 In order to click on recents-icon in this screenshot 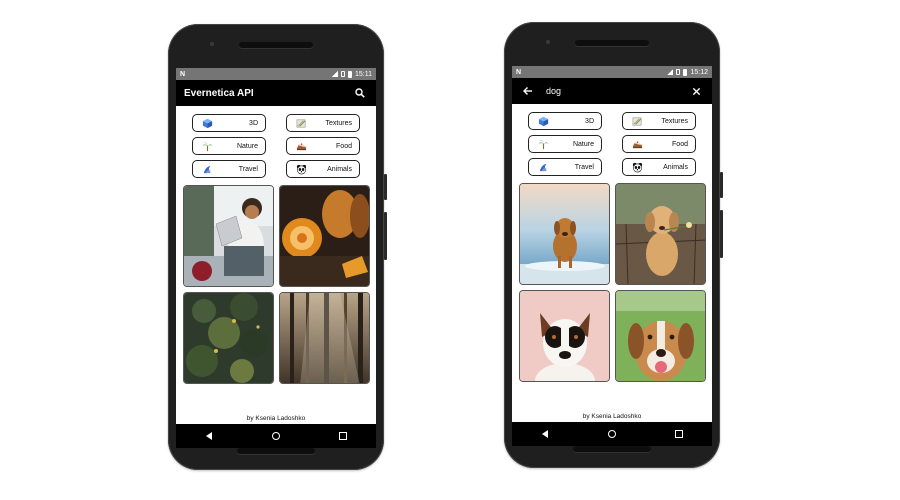, I will do `click(678, 434)`.